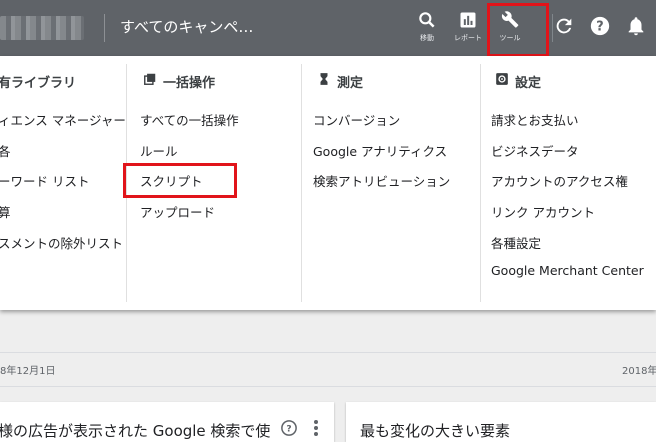 The width and height of the screenshot is (656, 442). I want to click on chart-bottom-border, so click(328, 386).